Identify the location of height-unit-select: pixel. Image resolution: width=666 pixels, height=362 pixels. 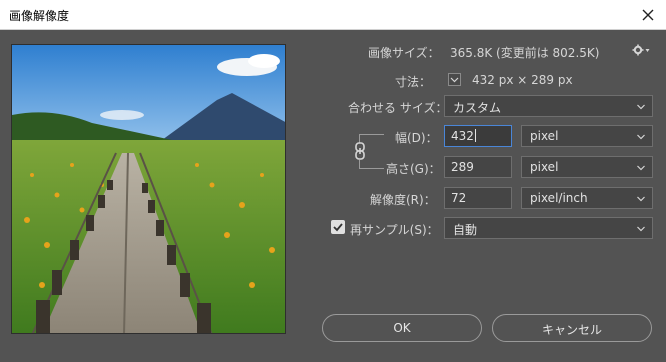
(587, 167).